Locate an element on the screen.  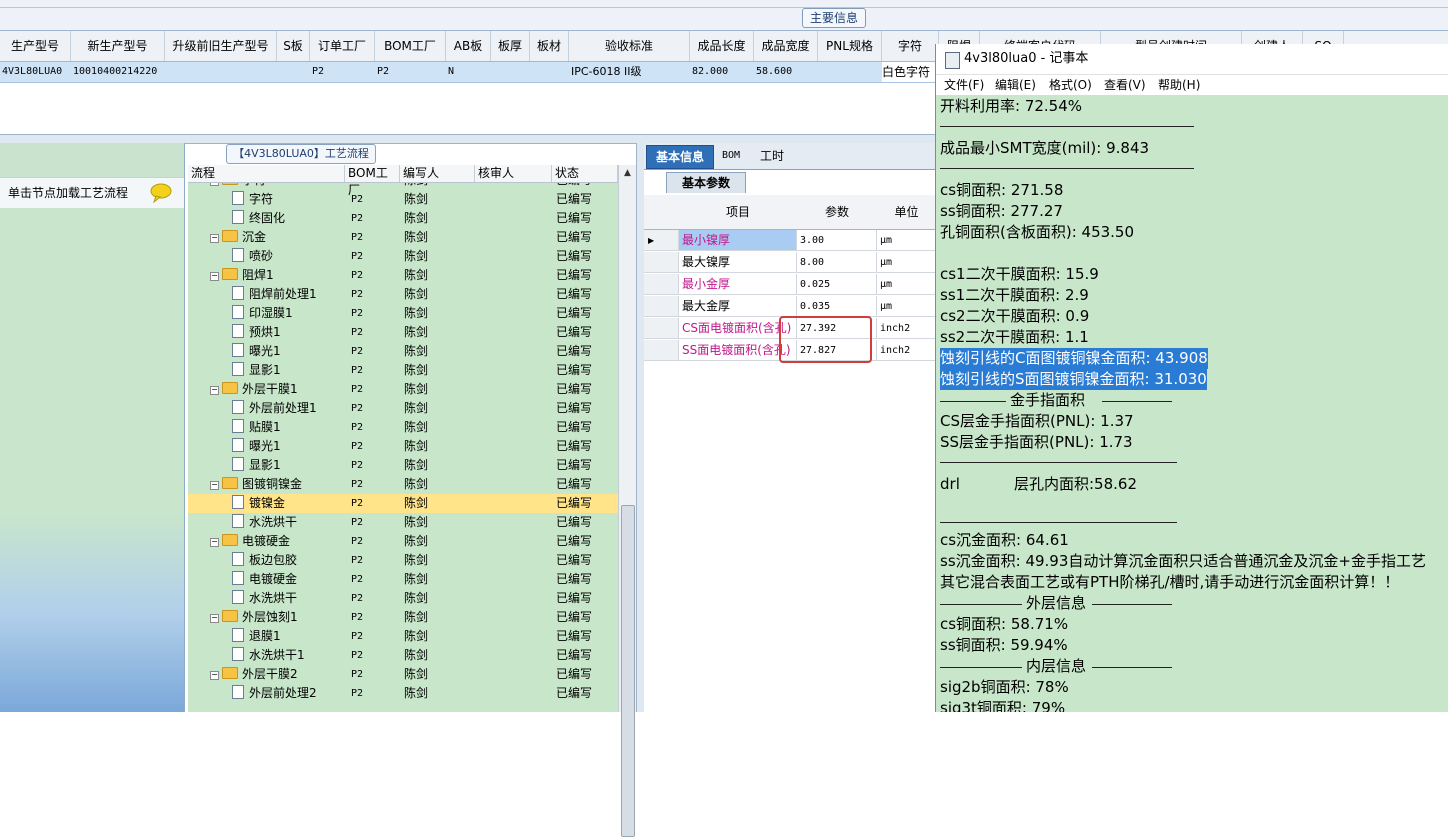
tree-node-label: 喷砂 is located at coordinates (261, 256).